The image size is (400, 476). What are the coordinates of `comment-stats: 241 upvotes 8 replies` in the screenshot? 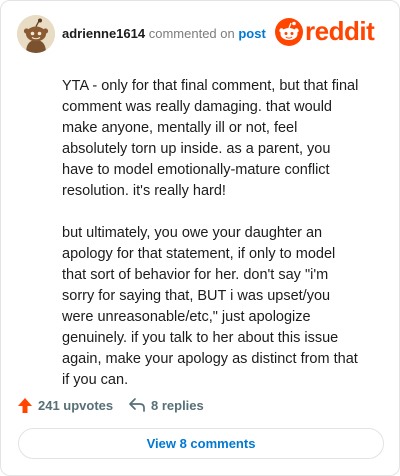 It's located at (200, 405).